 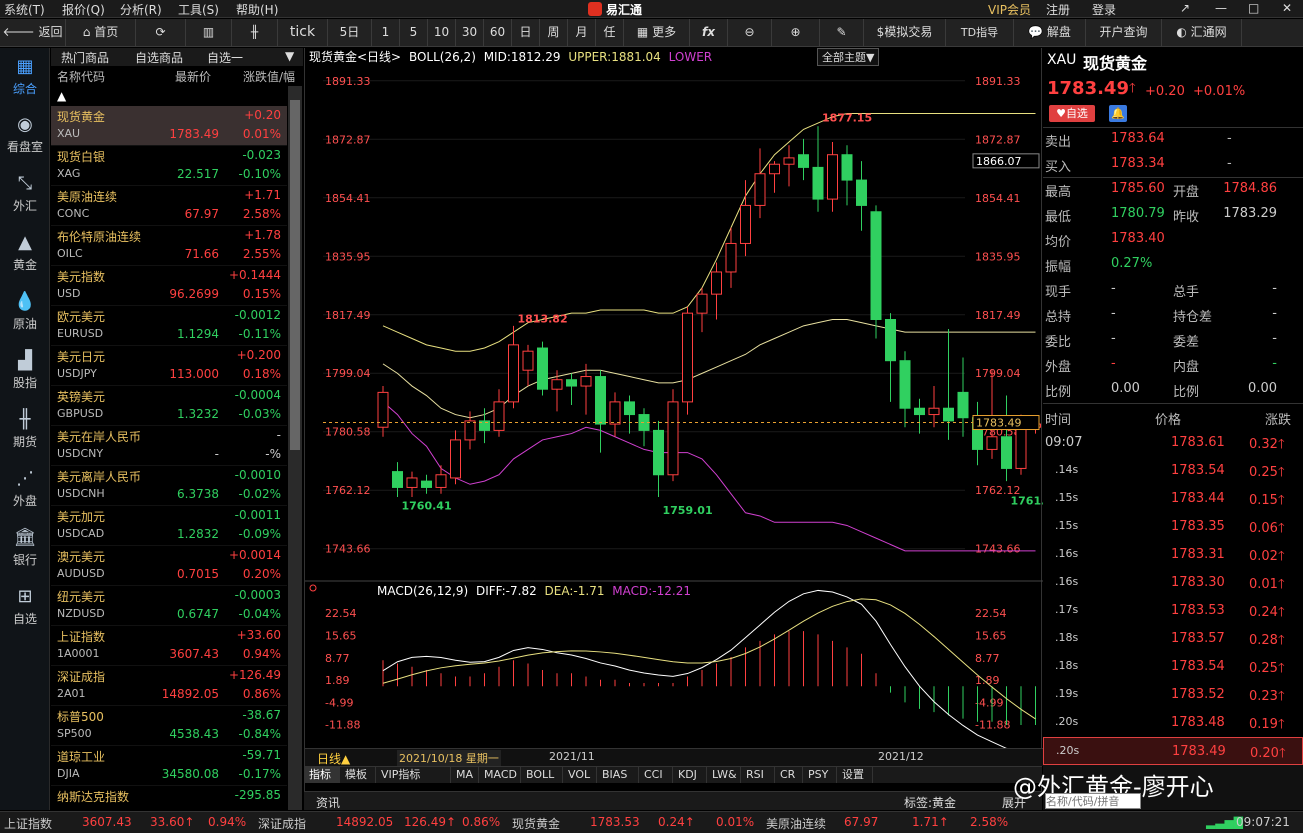 I want to click on period-60m: 60, so click(x=498, y=32).